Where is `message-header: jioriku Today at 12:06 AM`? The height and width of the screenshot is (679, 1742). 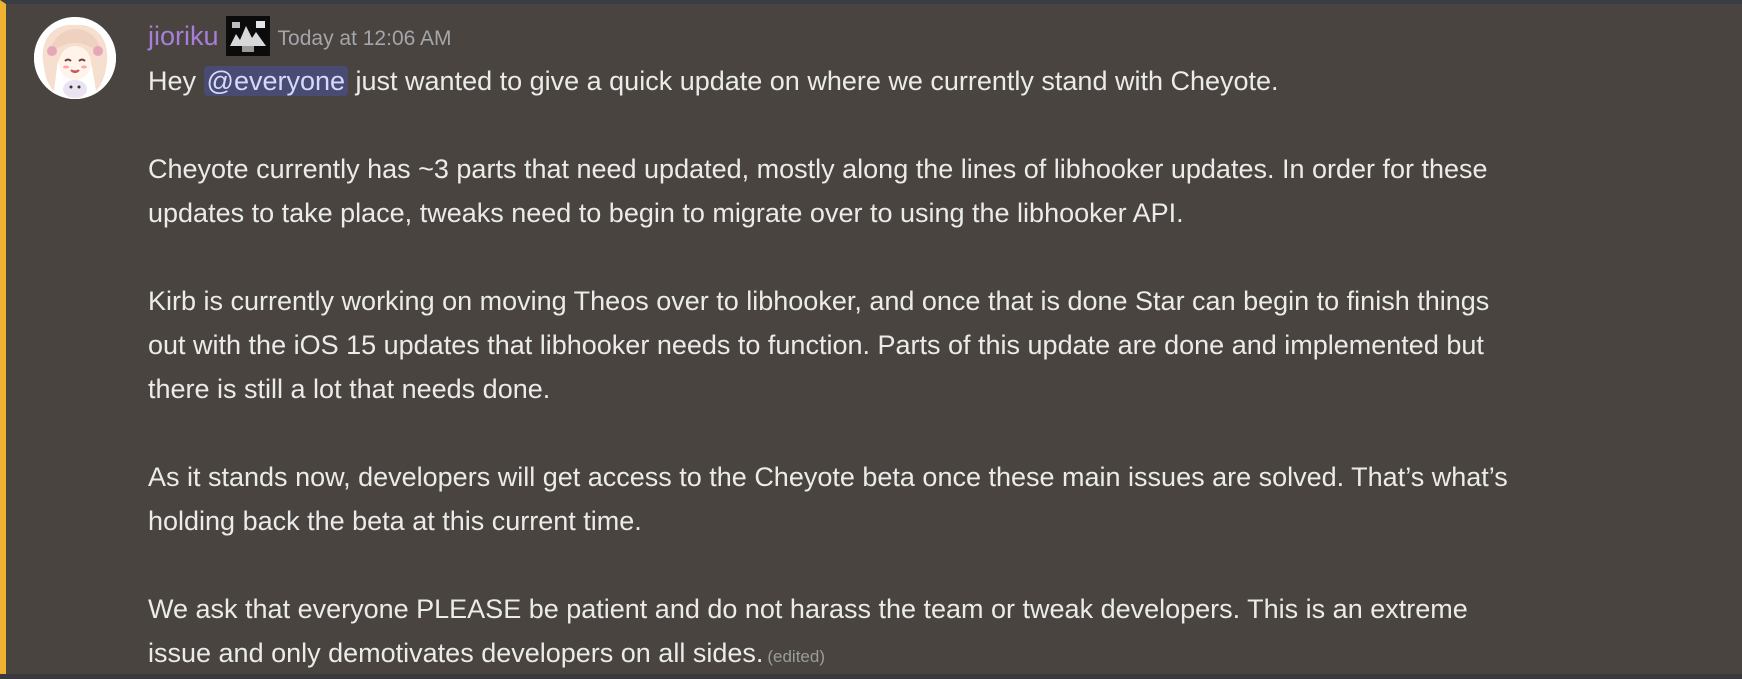
message-header: jioriku Today at 12:06 AM is located at coordinates (299, 36).